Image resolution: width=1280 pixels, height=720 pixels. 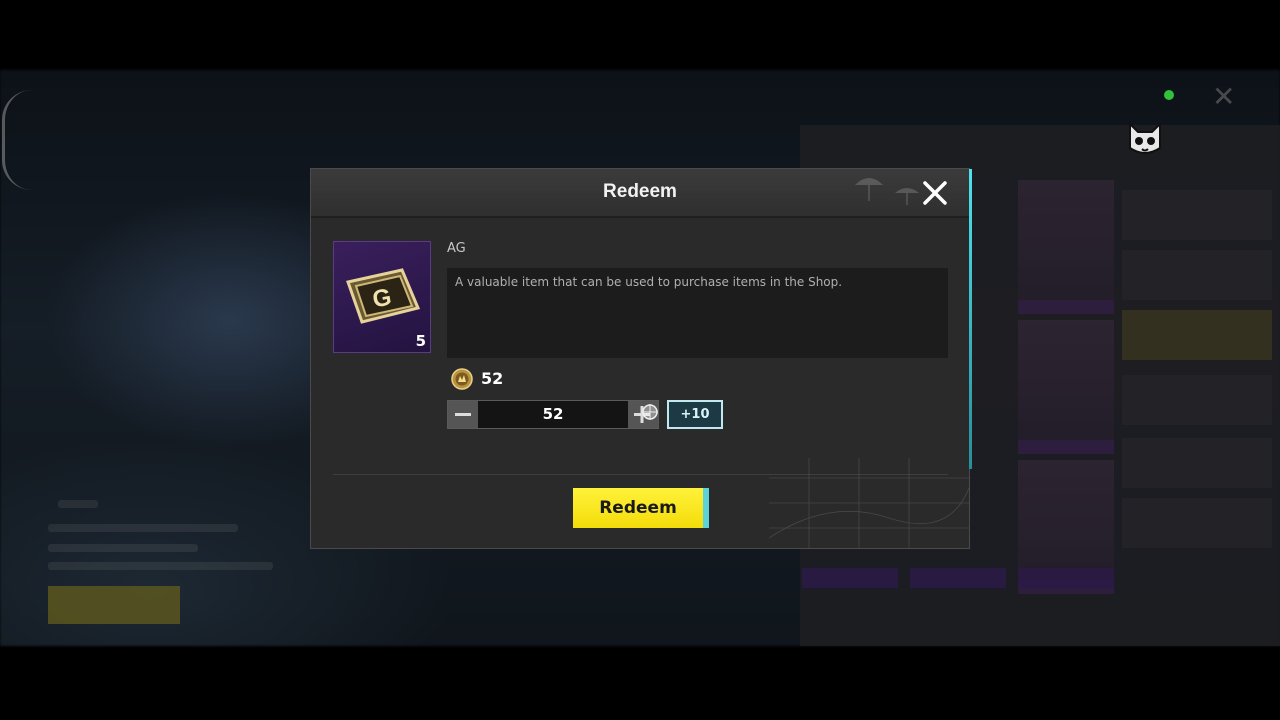 What do you see at coordinates (462, 379) in the screenshot?
I see `ag-coin-icon` at bounding box center [462, 379].